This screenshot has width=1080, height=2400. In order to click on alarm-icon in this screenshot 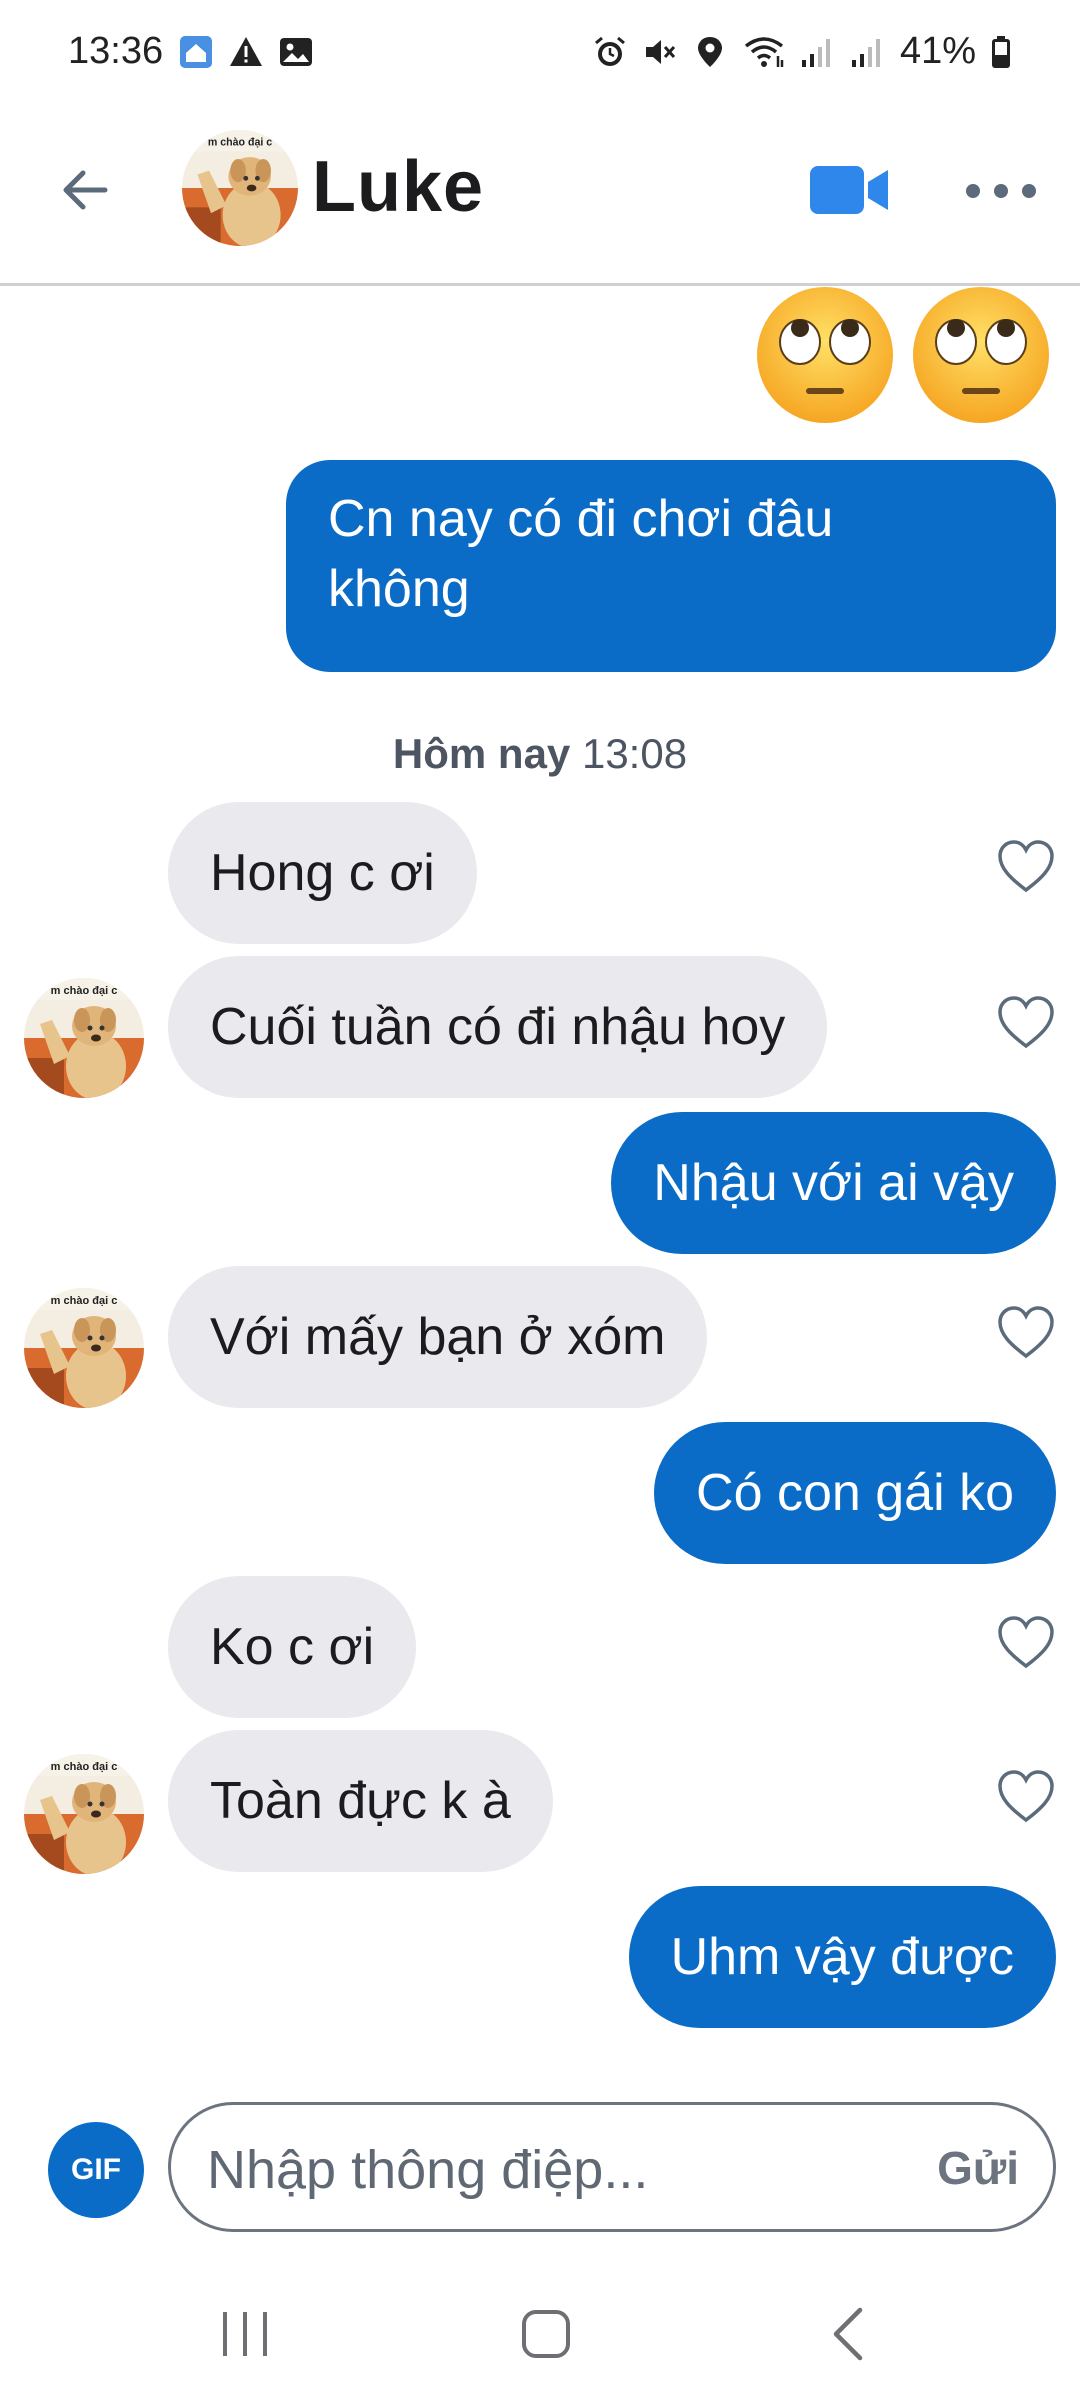, I will do `click(609, 51)`.